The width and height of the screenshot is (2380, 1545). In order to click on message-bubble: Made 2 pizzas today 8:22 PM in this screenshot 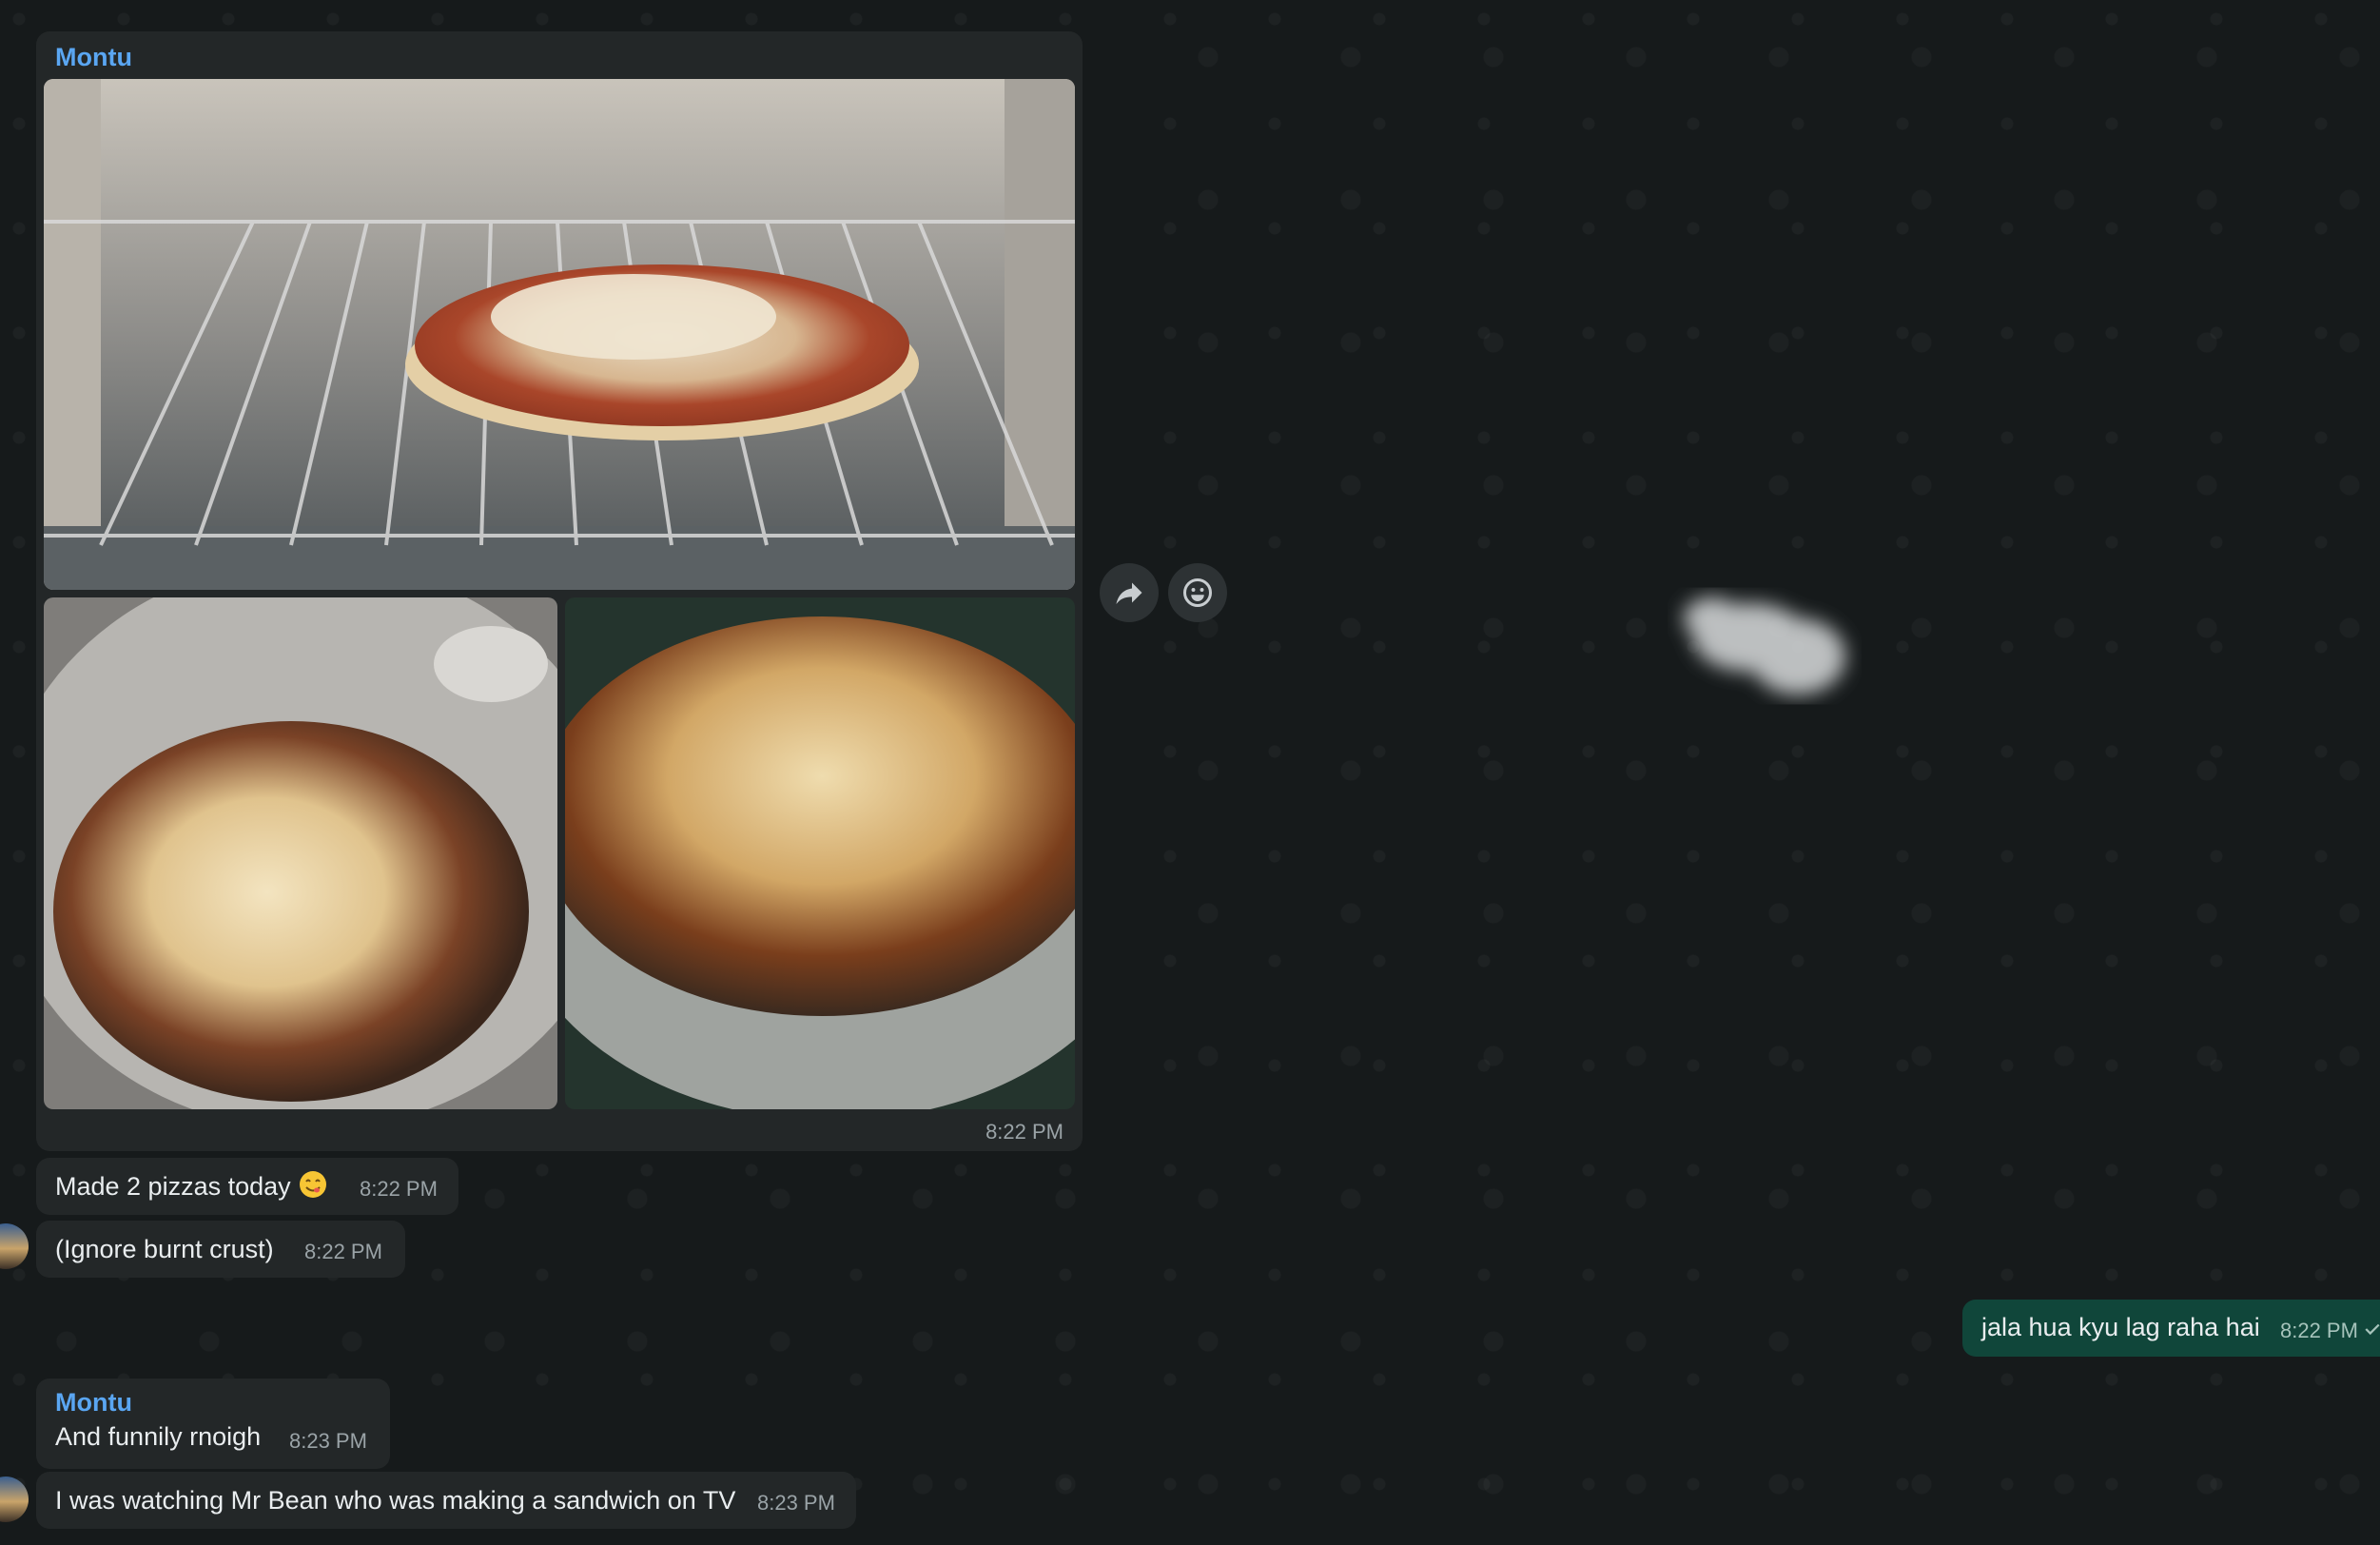, I will do `click(247, 1186)`.